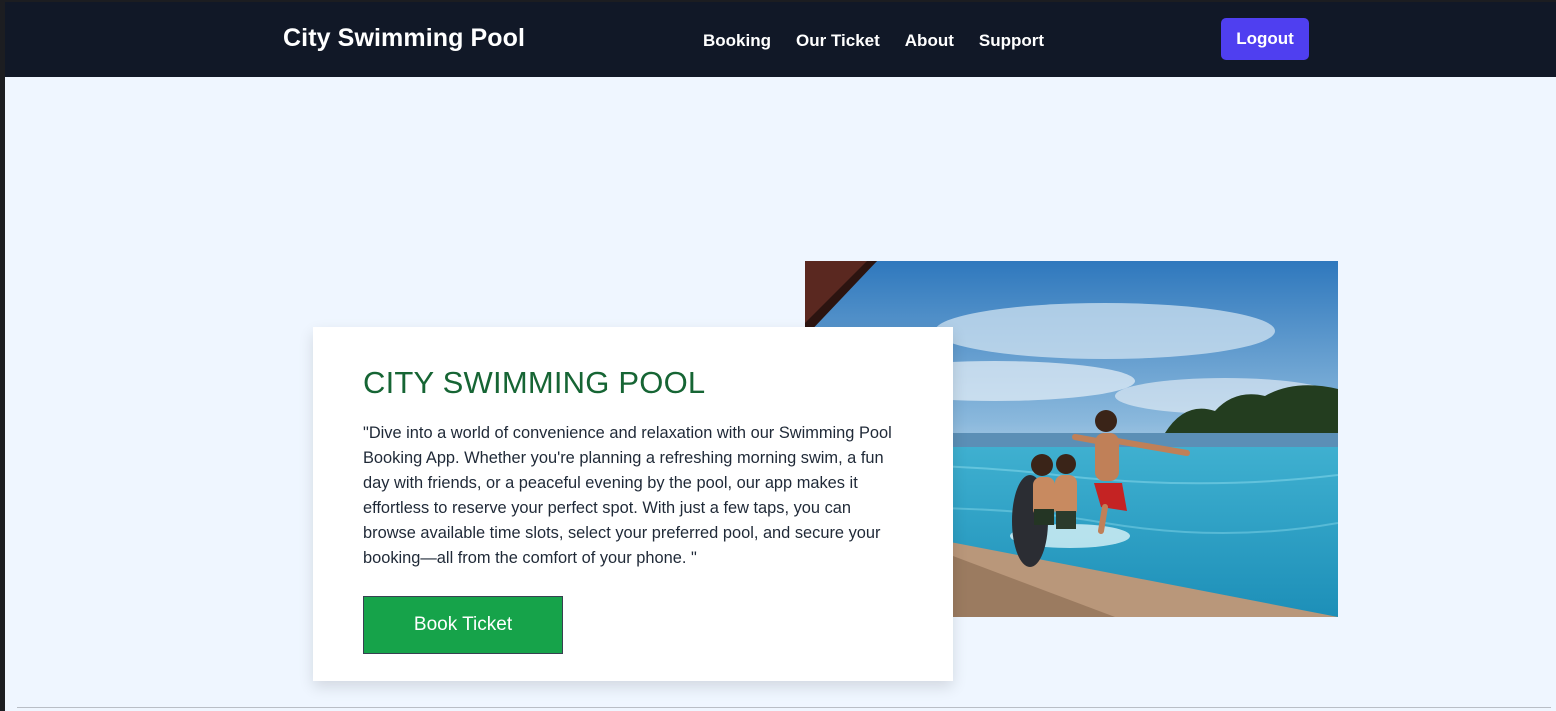  I want to click on main-nav: Booking Our Ticket About Support, so click(873, 41).